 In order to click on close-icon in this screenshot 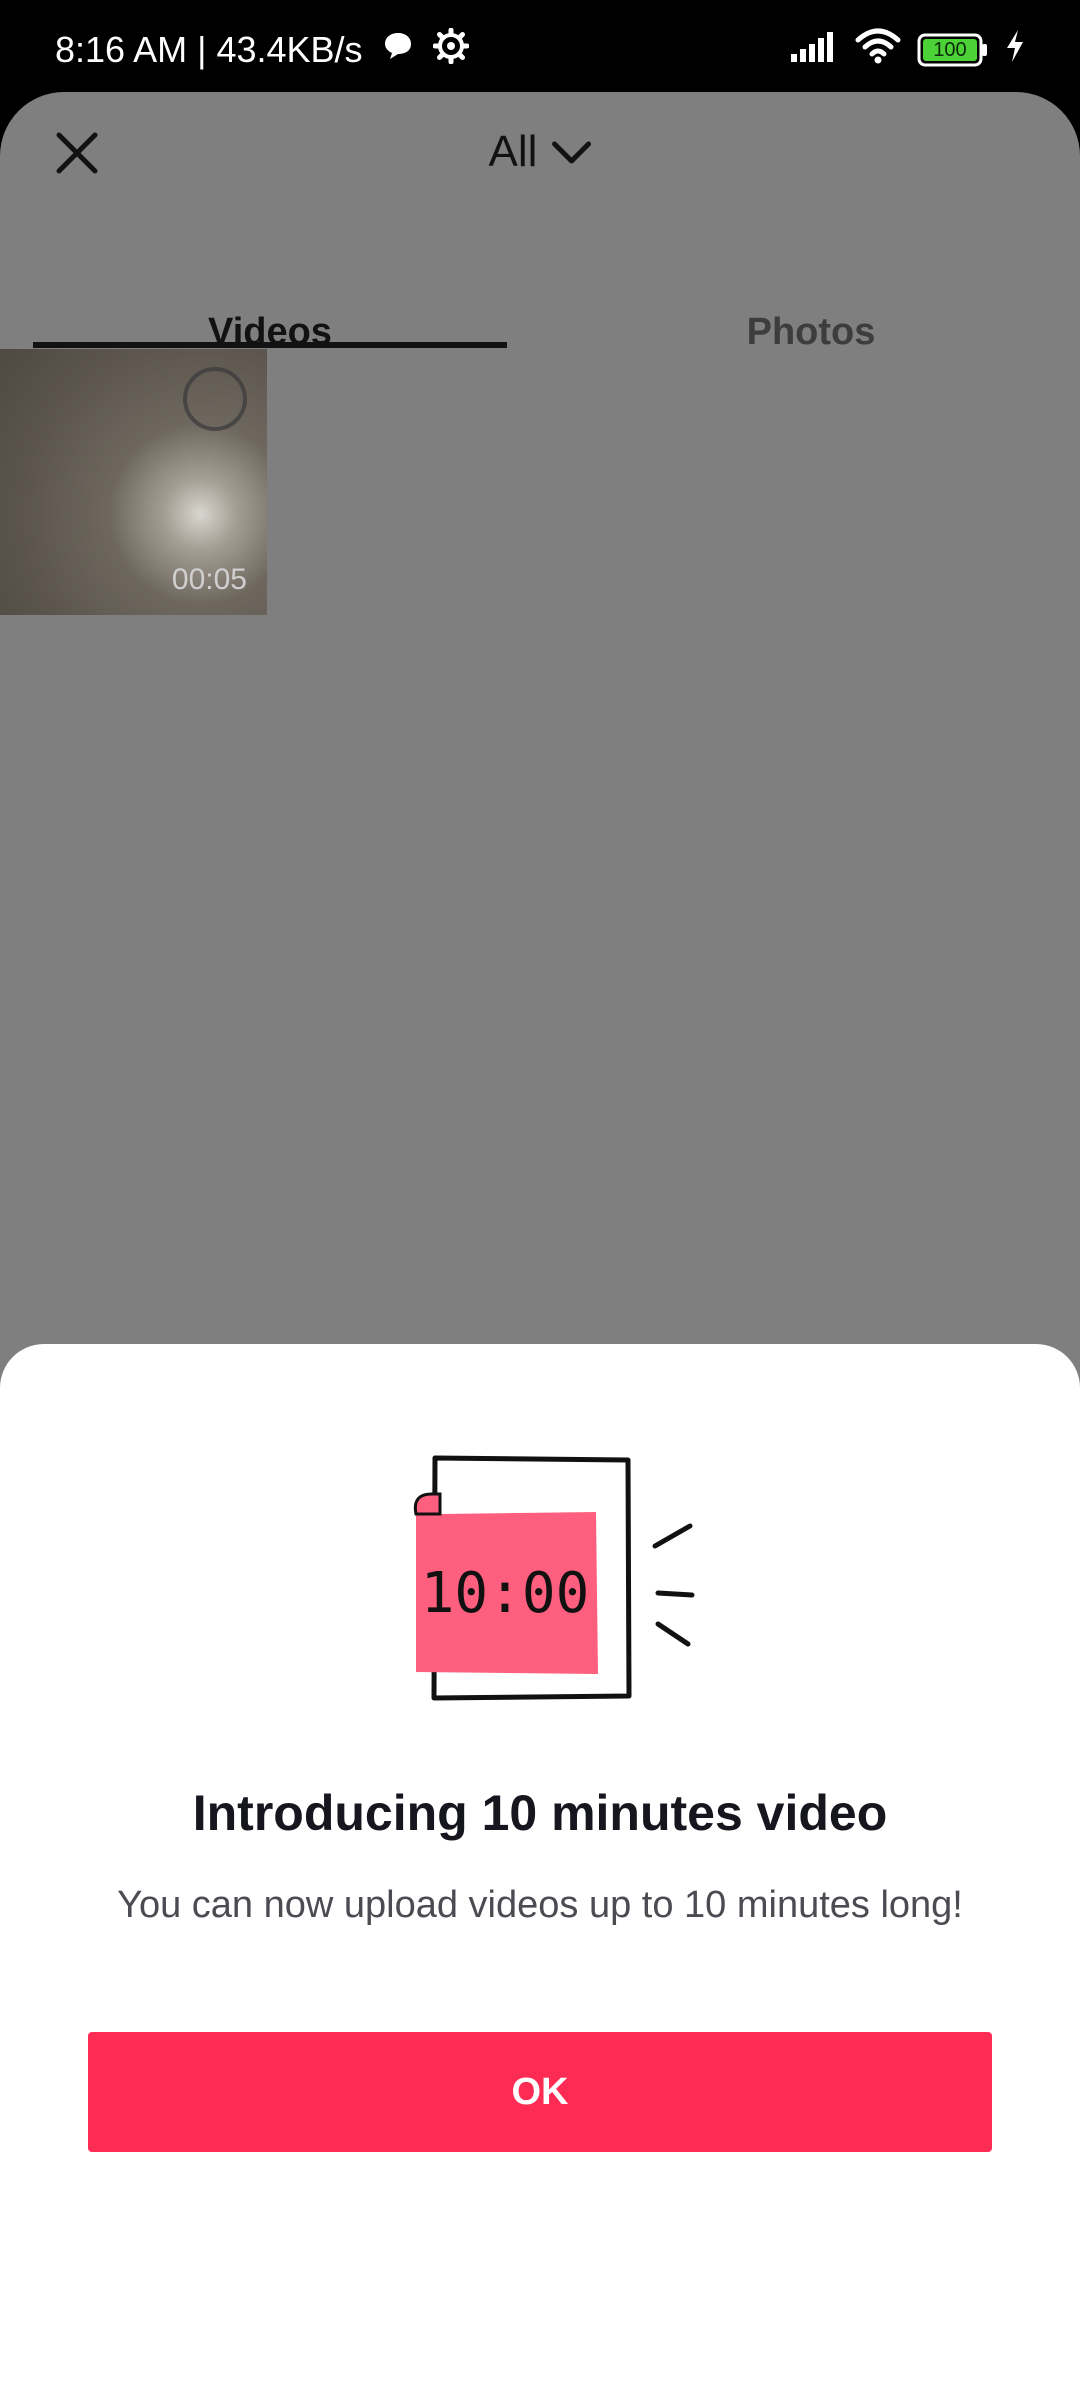, I will do `click(77, 155)`.